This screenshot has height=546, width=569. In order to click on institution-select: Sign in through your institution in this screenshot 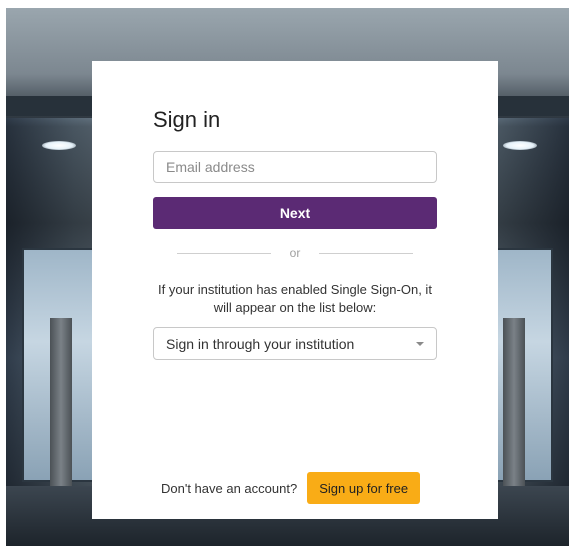, I will do `click(295, 343)`.